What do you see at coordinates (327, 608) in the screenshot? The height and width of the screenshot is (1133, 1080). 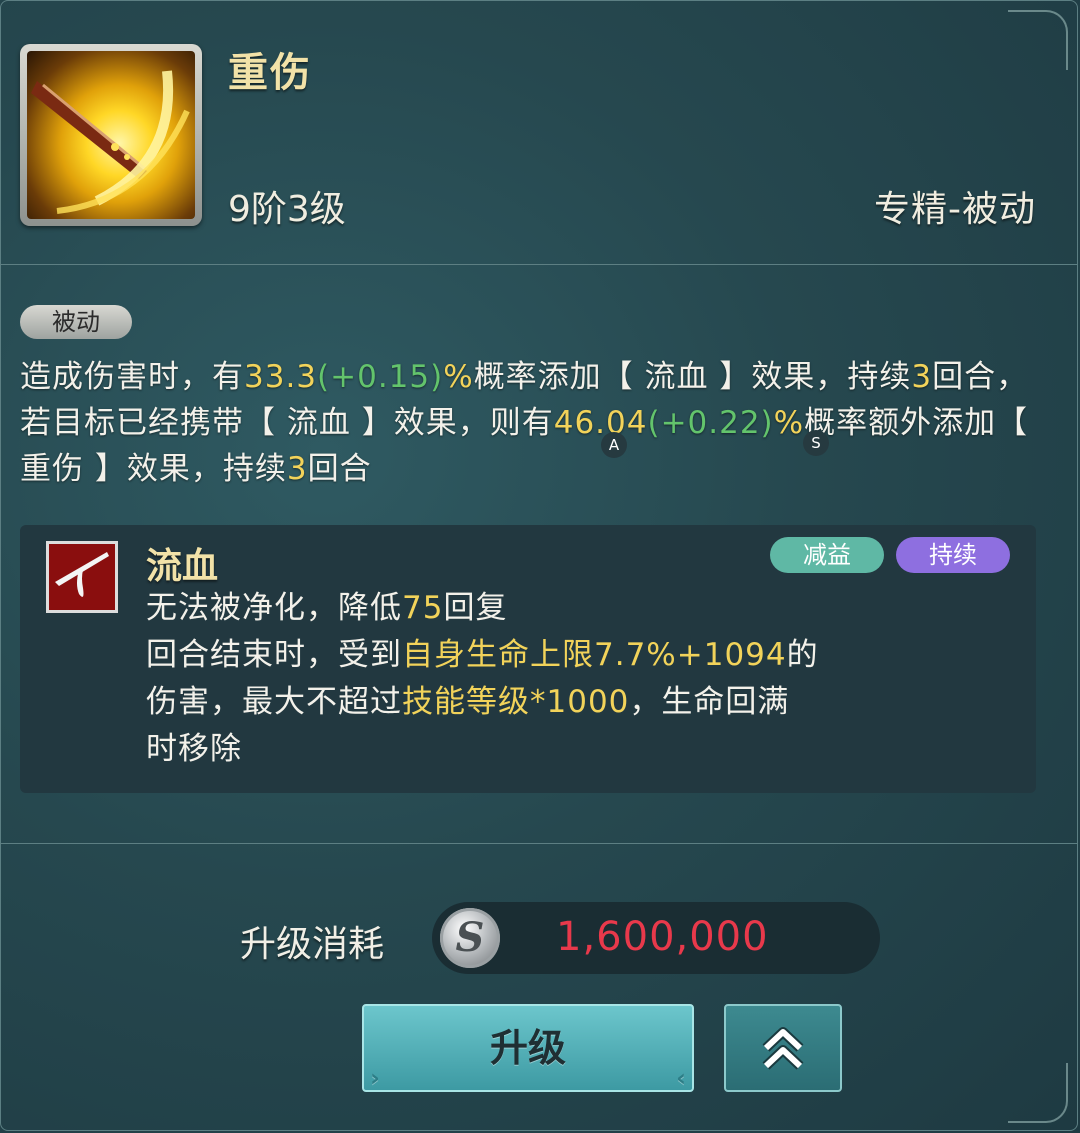 I see `effect-line: 无法被净化，降低75回复` at bounding box center [327, 608].